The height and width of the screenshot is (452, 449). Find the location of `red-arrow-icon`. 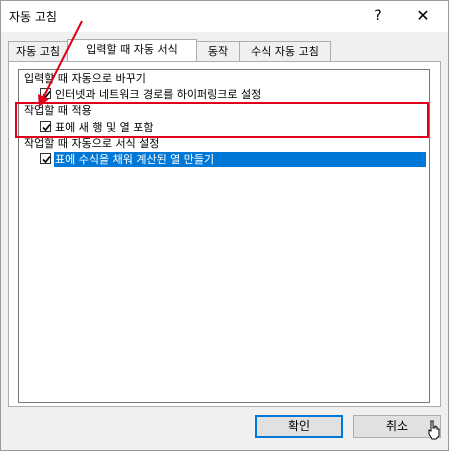

red-arrow-icon is located at coordinates (60, 63).